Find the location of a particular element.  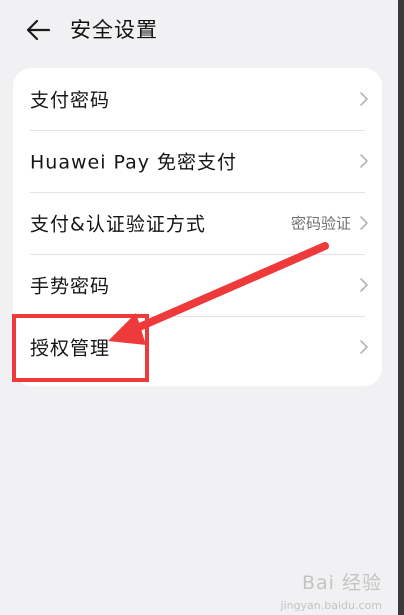

settings-item-payment-password: 支付密码 is located at coordinates (197, 99).